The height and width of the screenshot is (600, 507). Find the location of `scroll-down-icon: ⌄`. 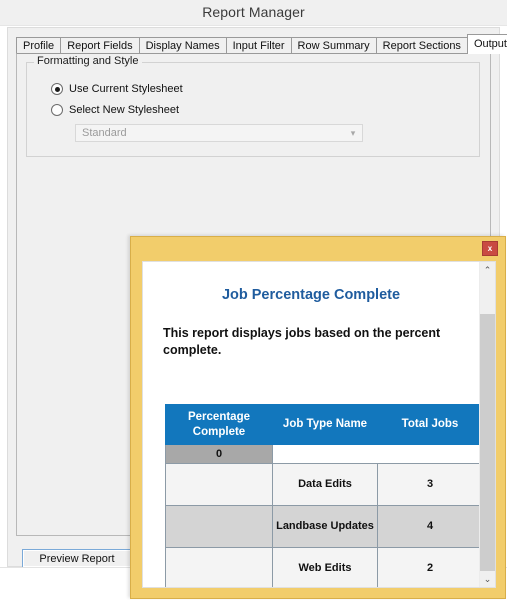

scroll-down-icon: ⌄ is located at coordinates (487, 579).